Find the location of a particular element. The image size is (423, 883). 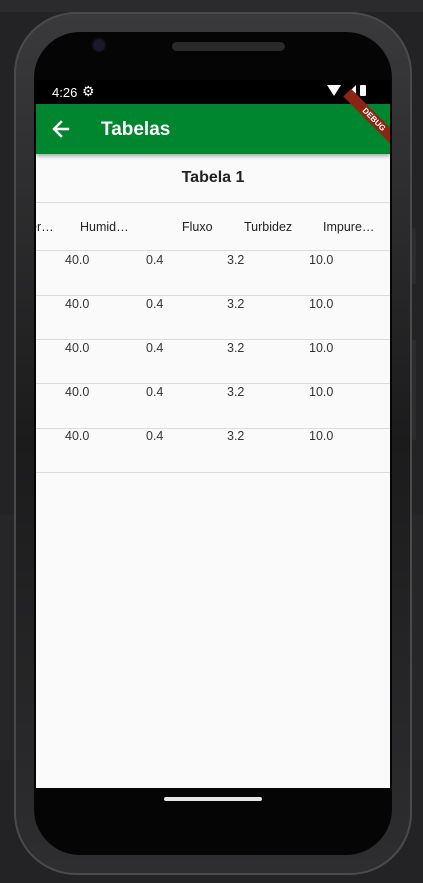

arrow-left-icon is located at coordinates (61, 129).